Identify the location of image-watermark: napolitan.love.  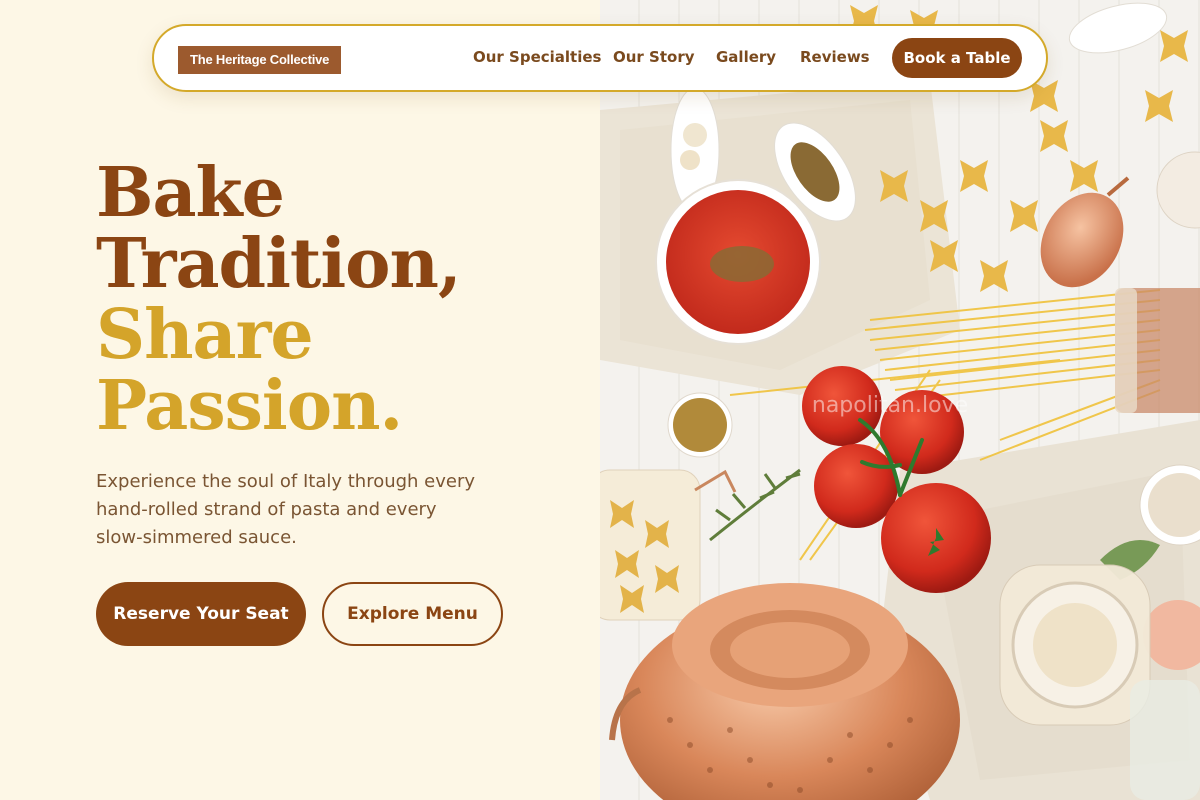
(890, 405).